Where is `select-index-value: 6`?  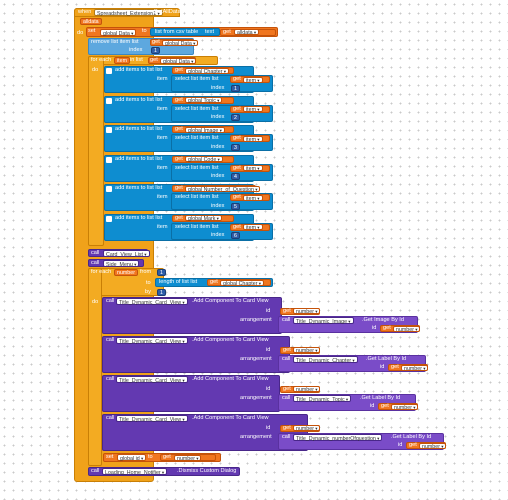 select-index-value: 6 is located at coordinates (235, 235).